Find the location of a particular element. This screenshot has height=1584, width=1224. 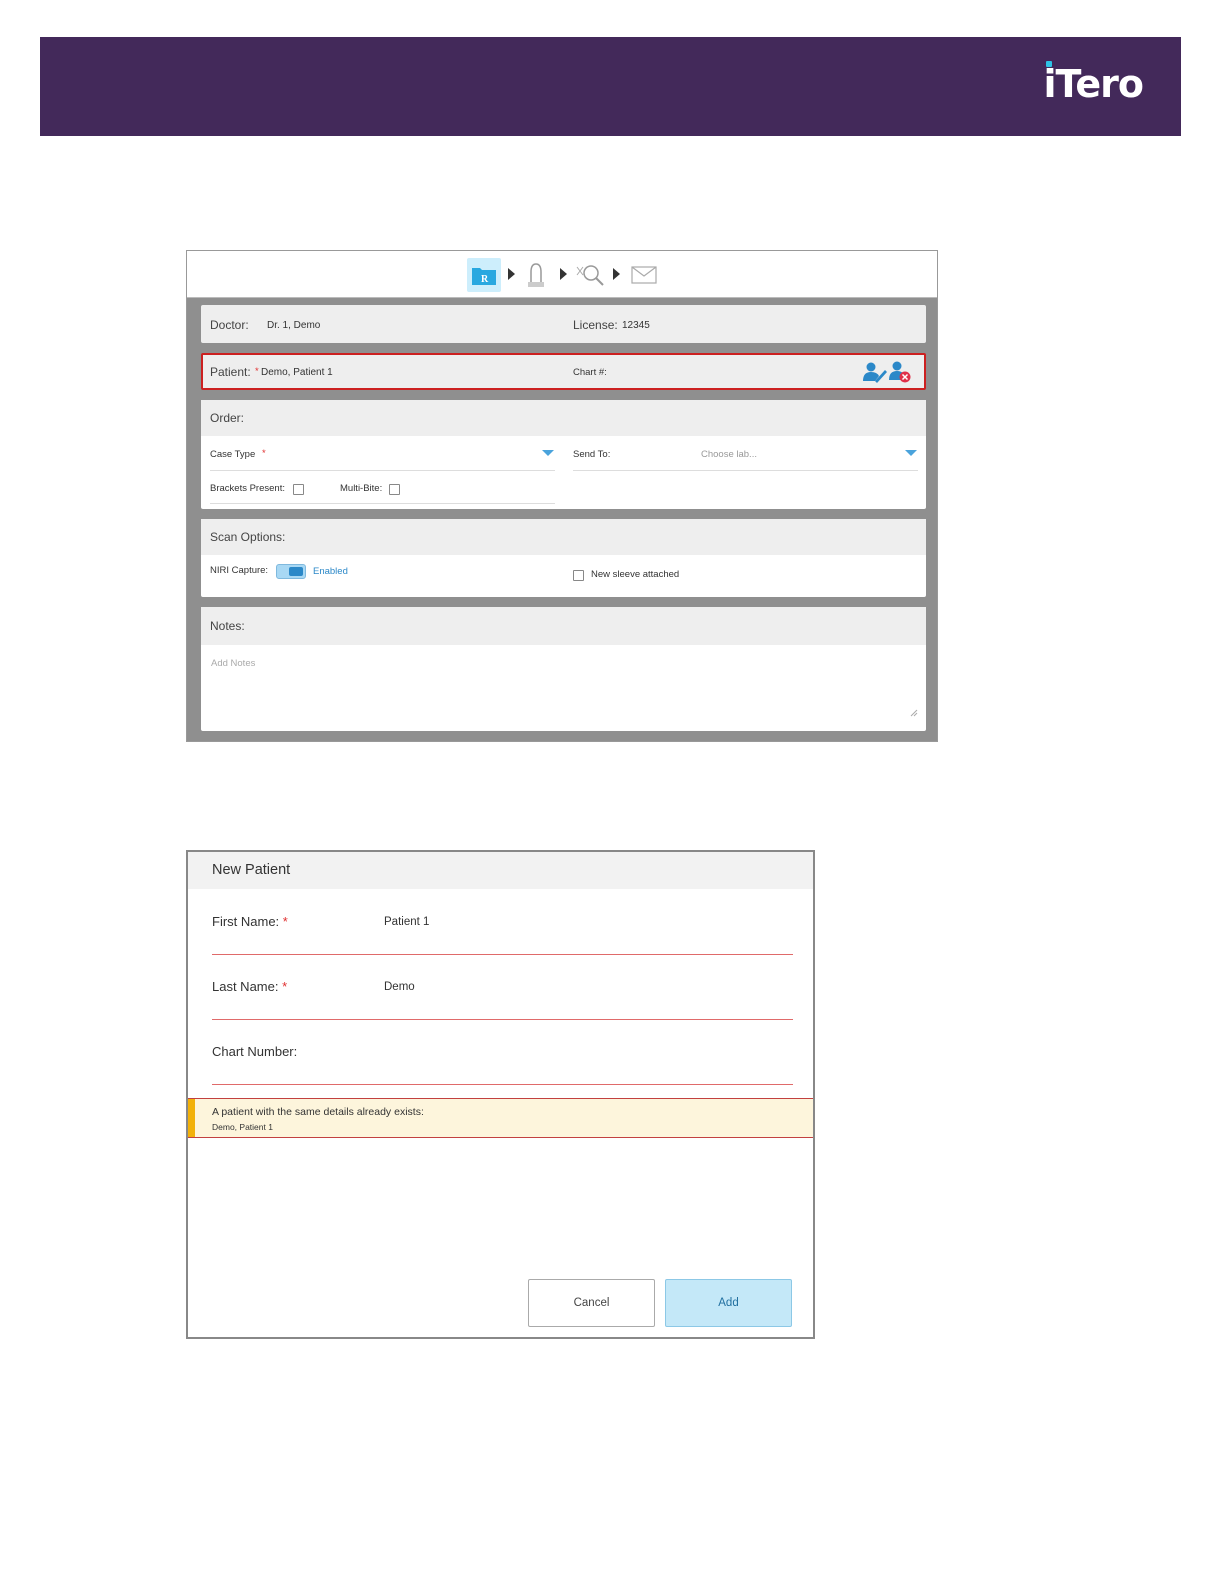

license-value: 12345 is located at coordinates (636, 325).